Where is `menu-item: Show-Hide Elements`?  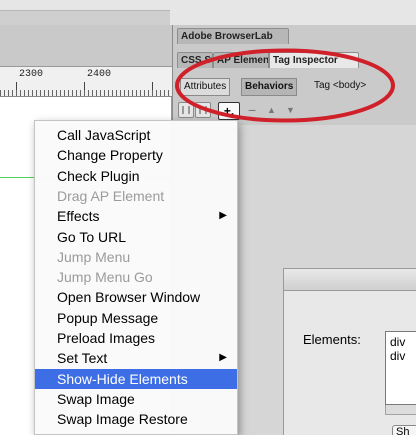 menu-item: Show-Hide Elements is located at coordinates (136, 378).